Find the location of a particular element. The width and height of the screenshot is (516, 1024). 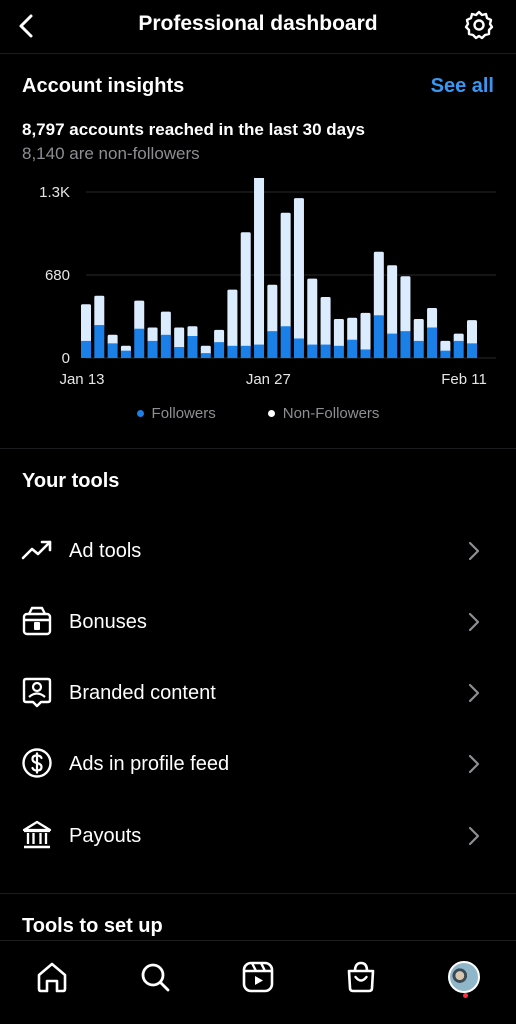

settings-button is located at coordinates (479, 25).